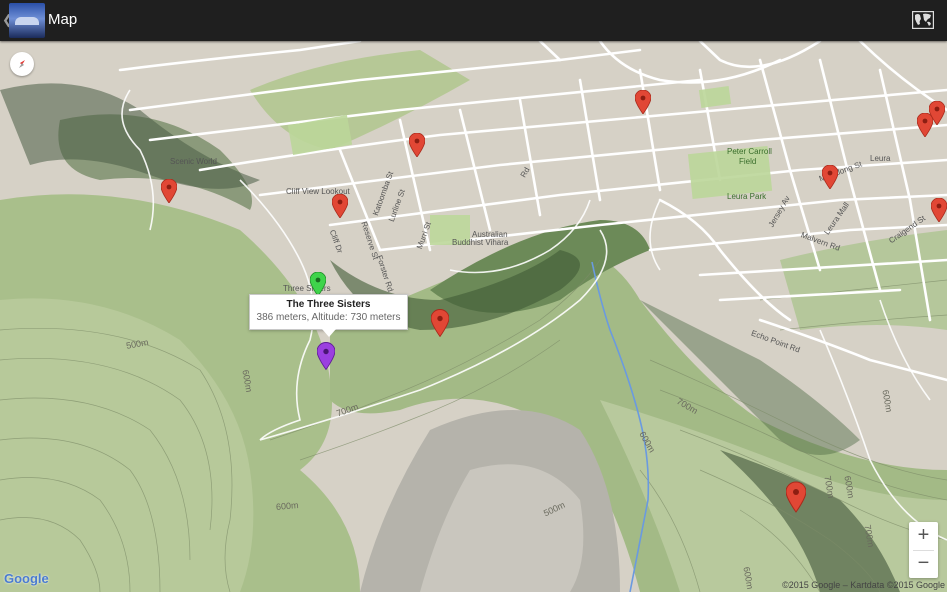 This screenshot has height=592, width=947. Describe the element at coordinates (63, 19) in the screenshot. I see `page-title: Map` at that location.